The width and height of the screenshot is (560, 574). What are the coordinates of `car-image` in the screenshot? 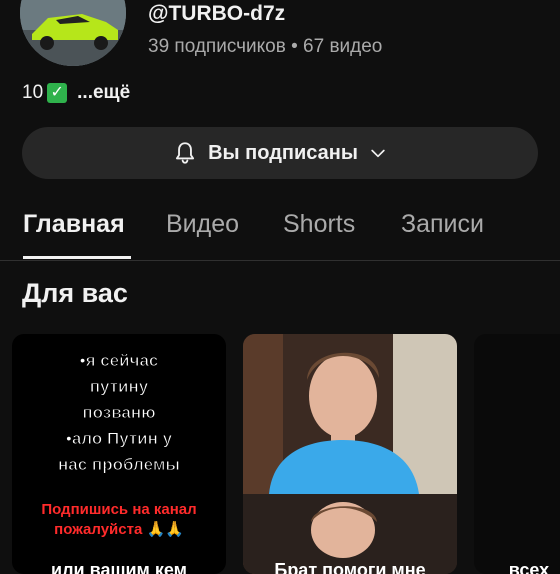 It's located at (73, 33).